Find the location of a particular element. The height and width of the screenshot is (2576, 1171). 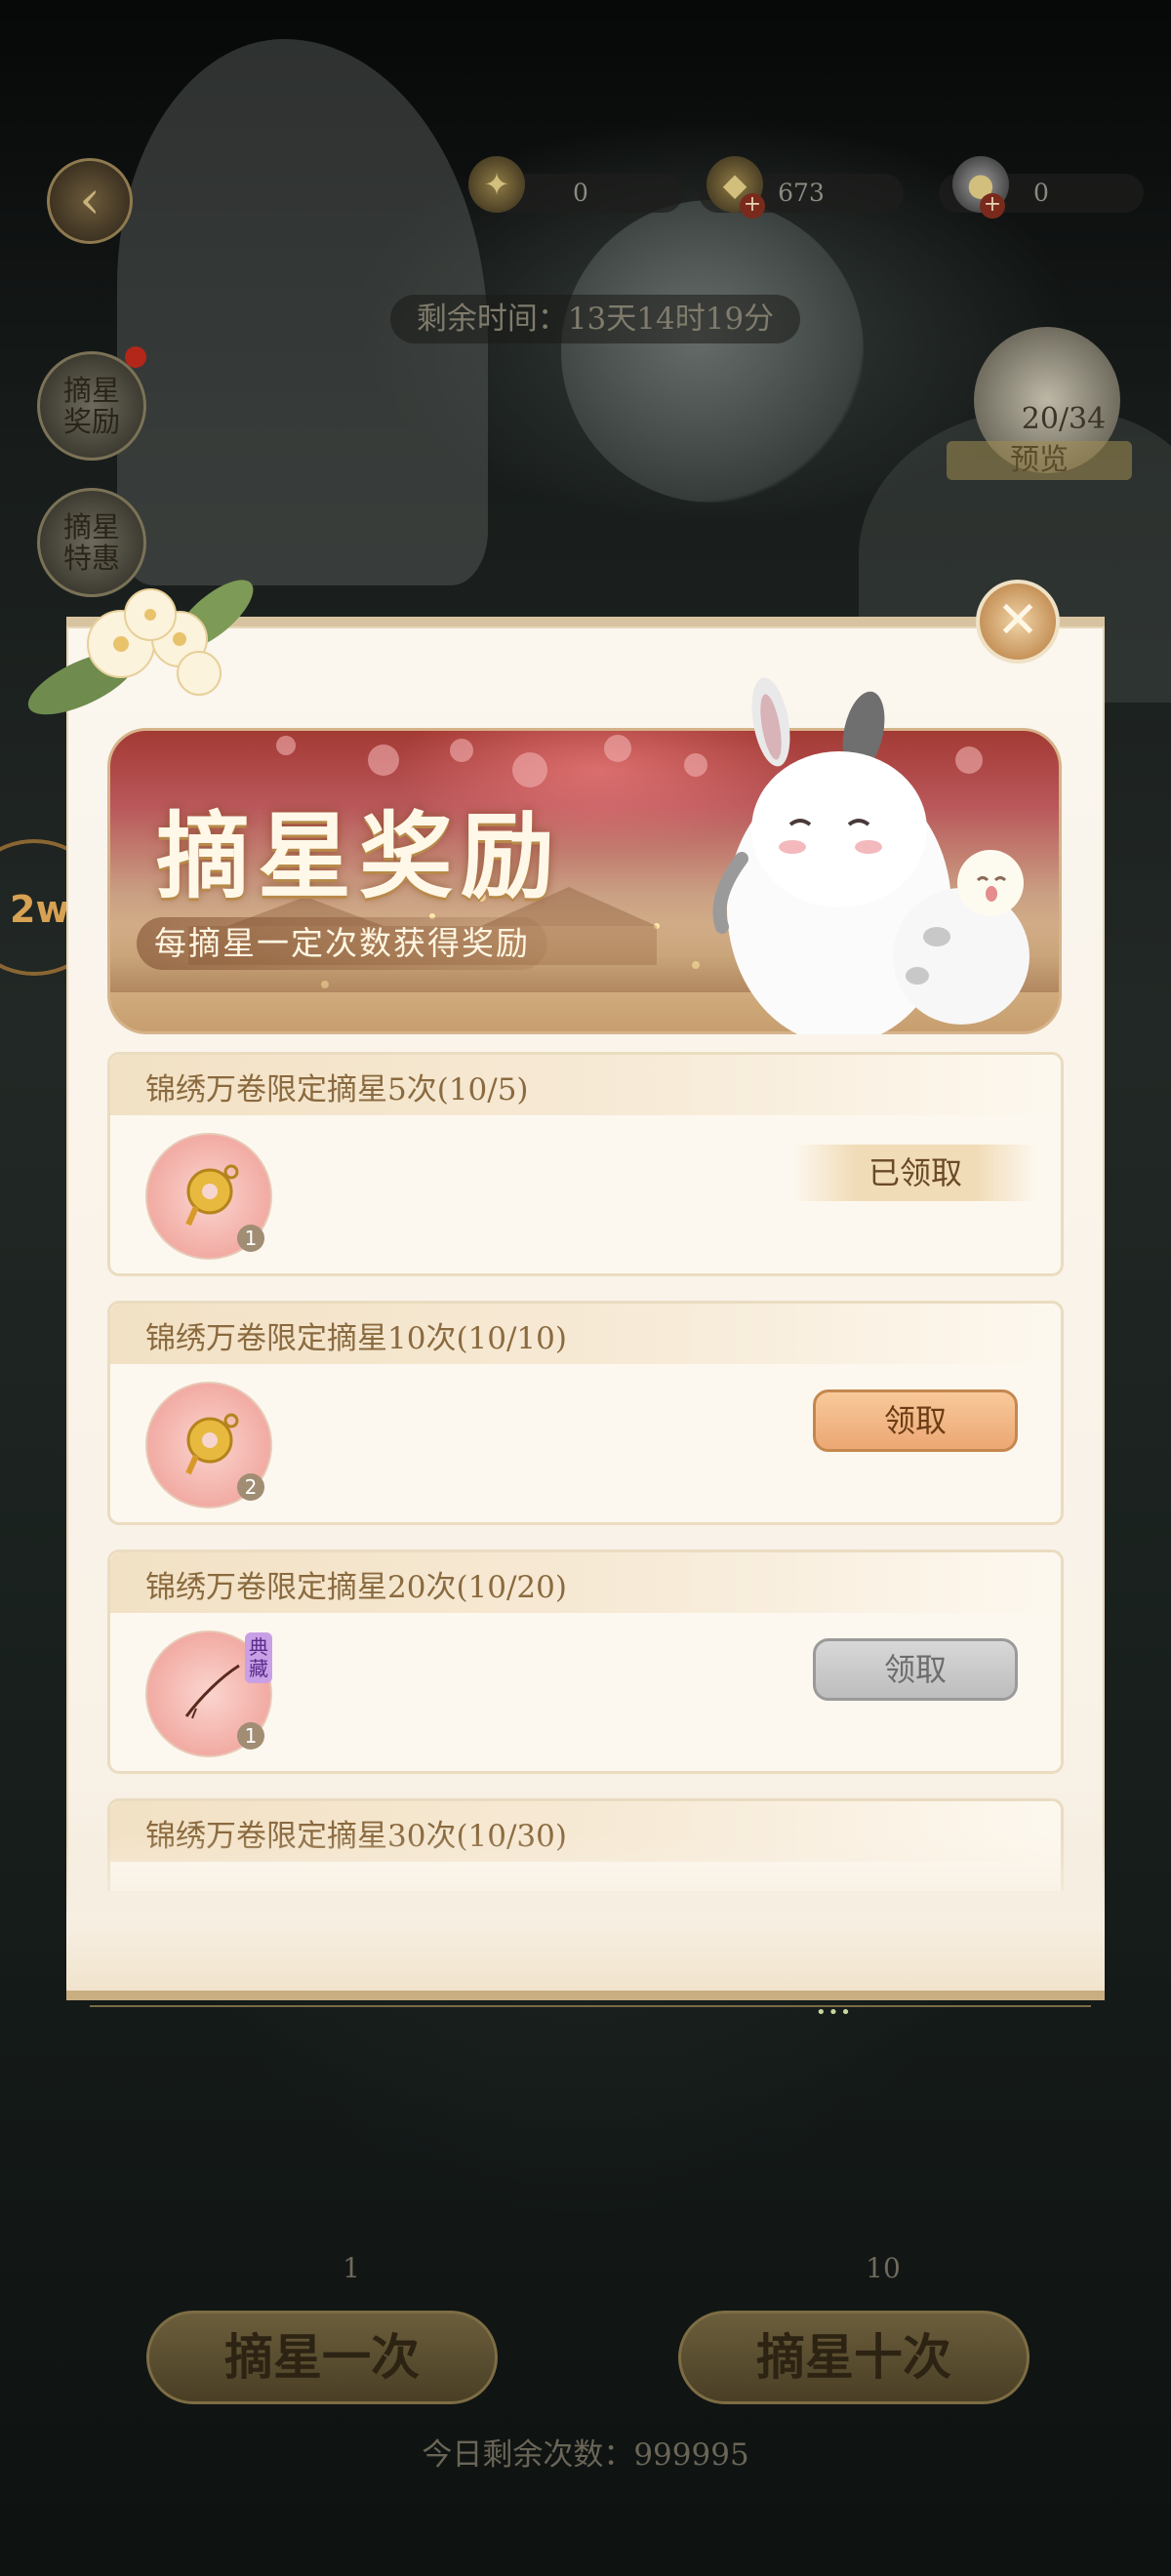

star-reward-side-button: 摘星奖励 is located at coordinates (91, 406).